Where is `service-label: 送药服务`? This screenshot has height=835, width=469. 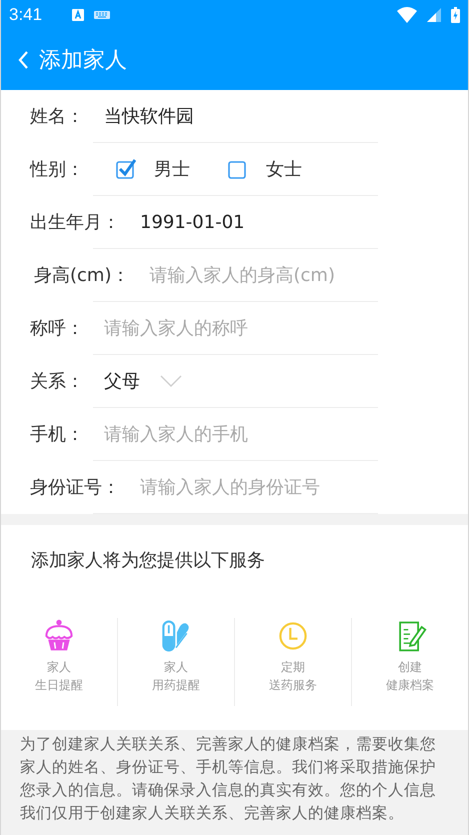
service-label: 送药服务 is located at coordinates (293, 685).